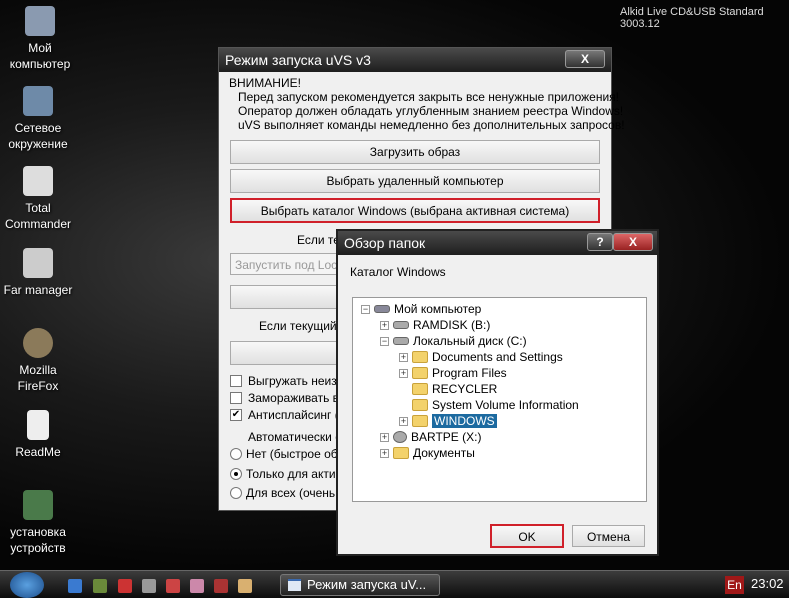 This screenshot has width=789, height=598. Describe the element at coordinates (453, 373) in the screenshot. I see `tree-node-program-files: + Program Files` at that location.